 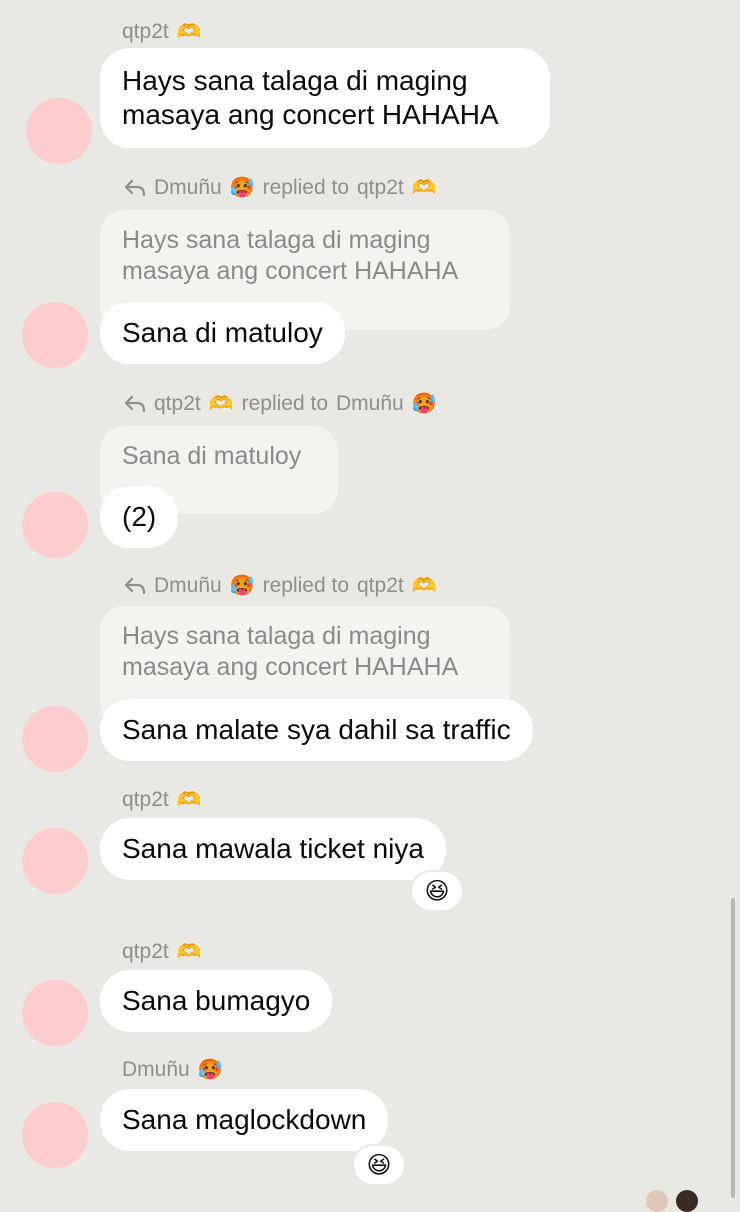 What do you see at coordinates (212, 456) in the screenshot?
I see `quoted-text: Sana di matuloy` at bounding box center [212, 456].